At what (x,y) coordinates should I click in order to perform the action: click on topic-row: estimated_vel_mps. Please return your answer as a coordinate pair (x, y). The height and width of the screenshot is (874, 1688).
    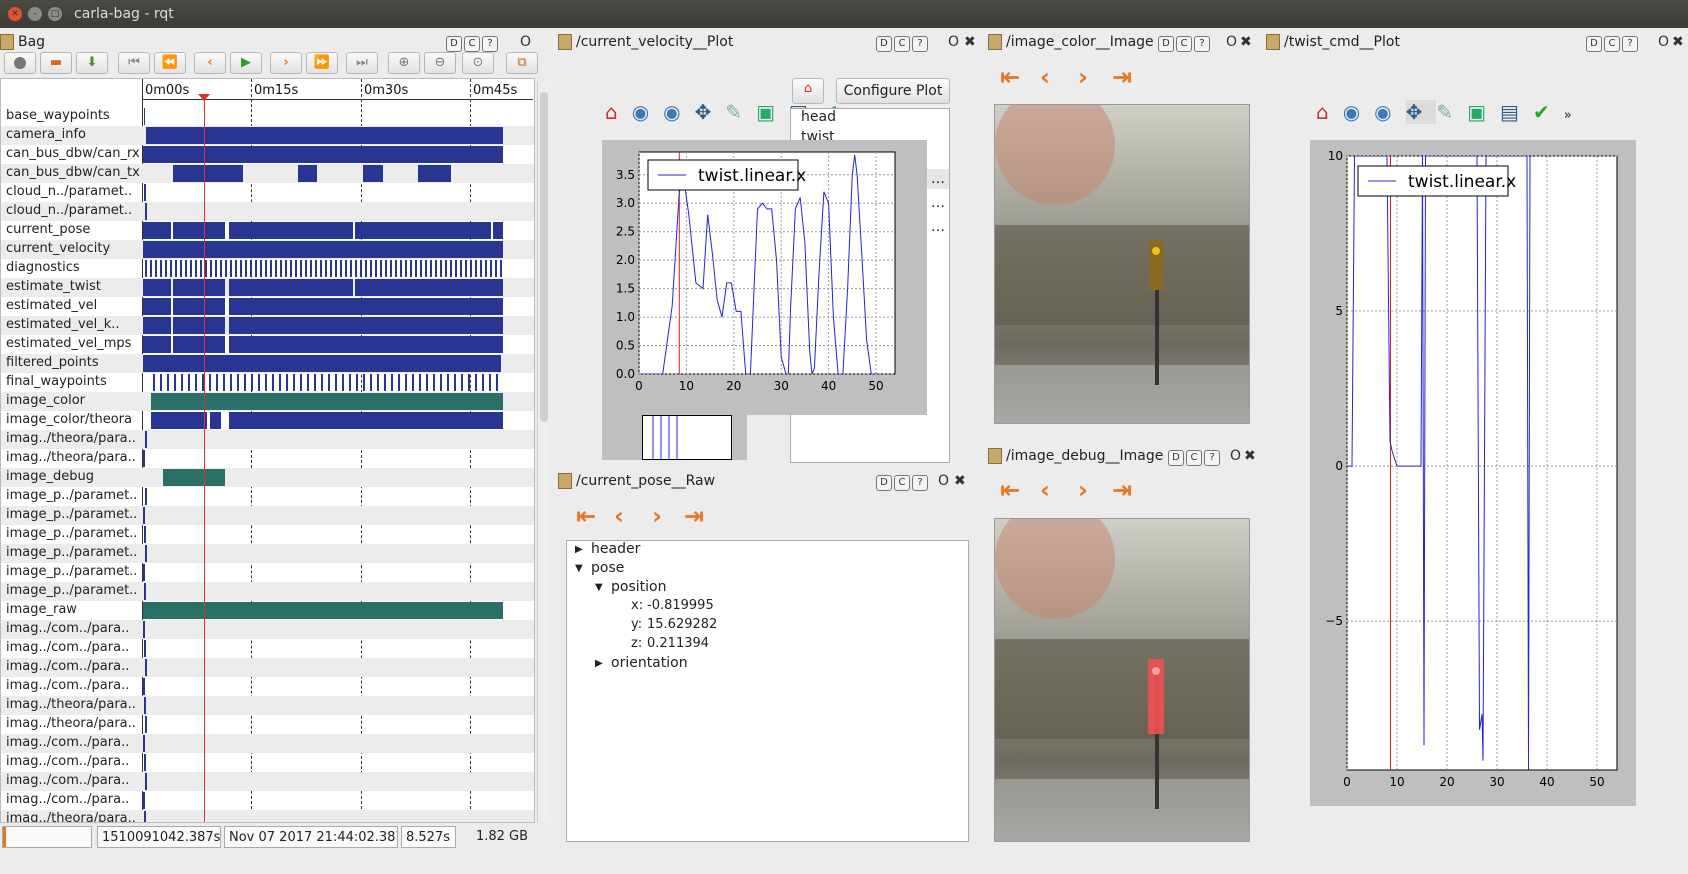
    Looking at the image, I should click on (267, 344).